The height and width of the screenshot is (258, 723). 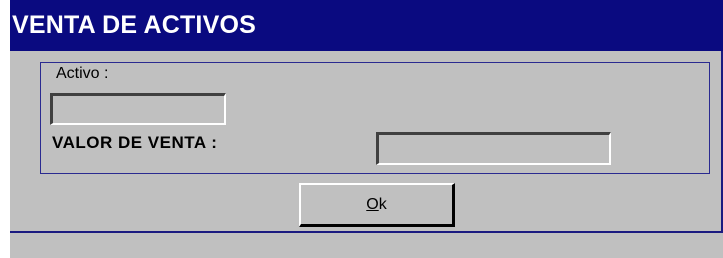 What do you see at coordinates (493, 148) in the screenshot?
I see `valor-de-venta-field` at bounding box center [493, 148].